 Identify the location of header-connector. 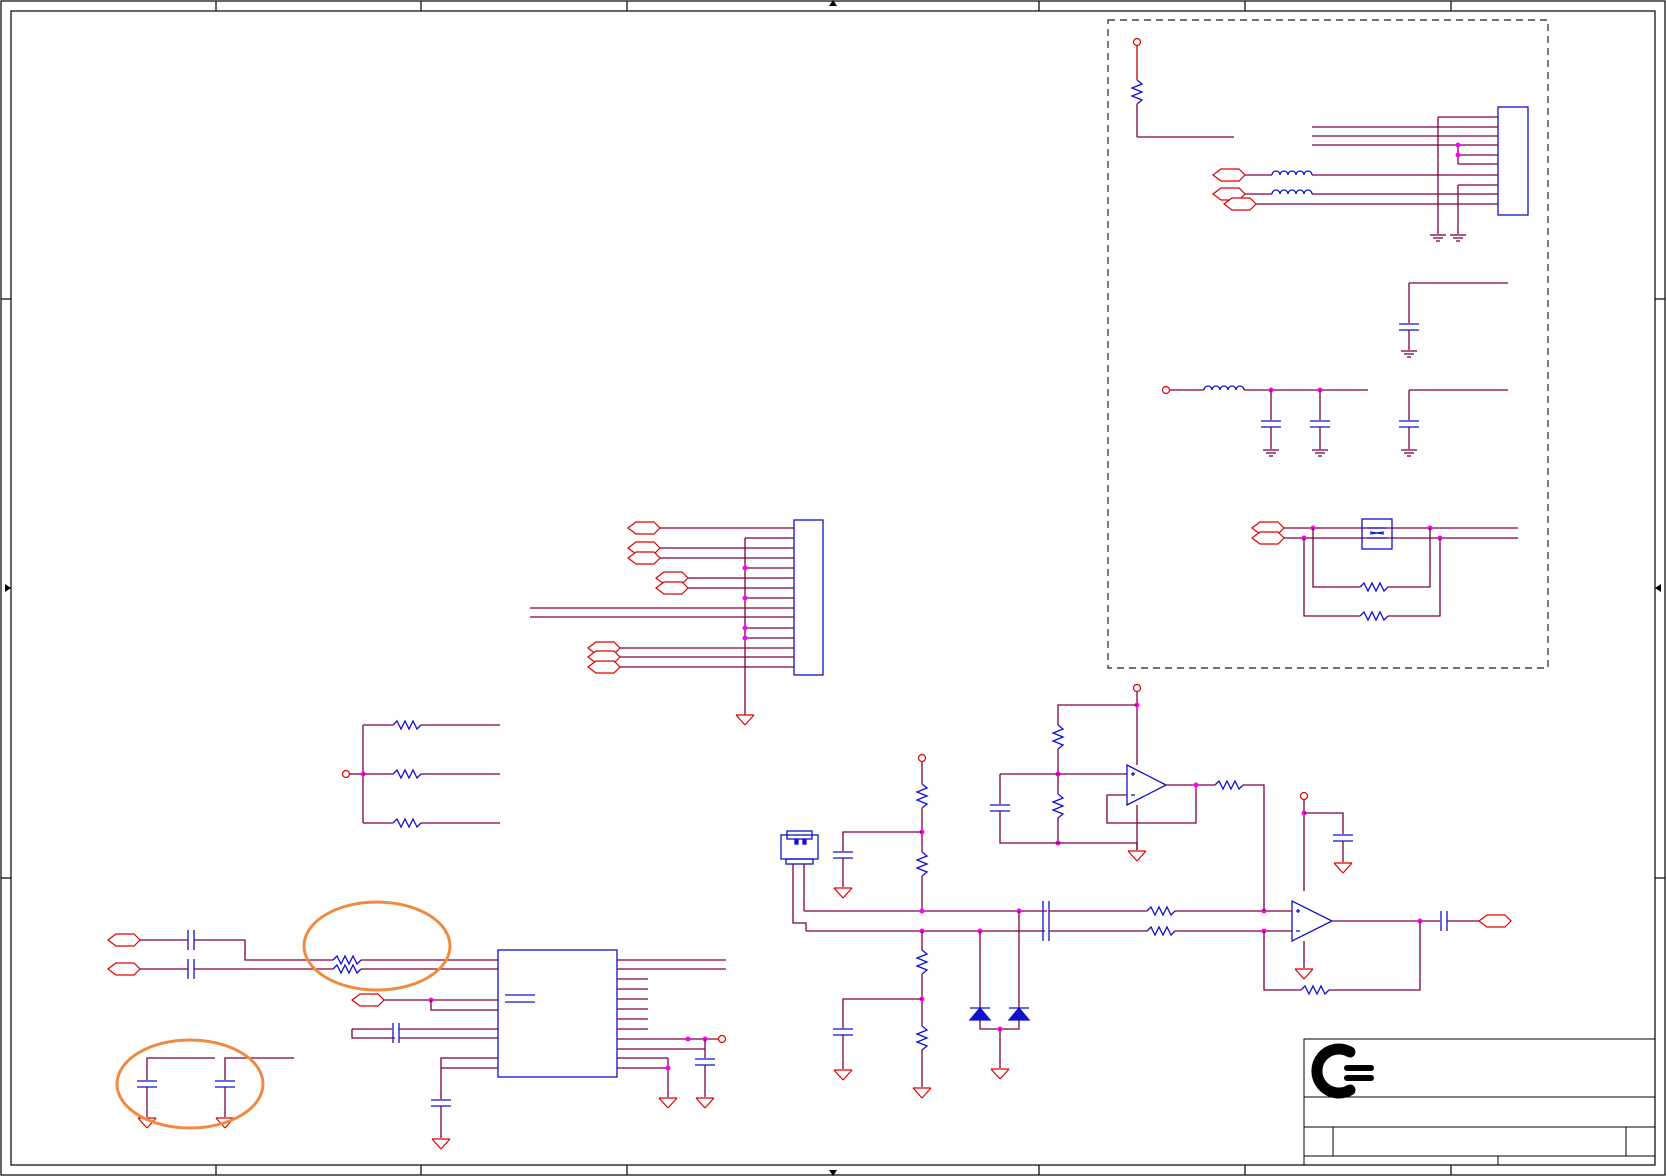
(1513, 161).